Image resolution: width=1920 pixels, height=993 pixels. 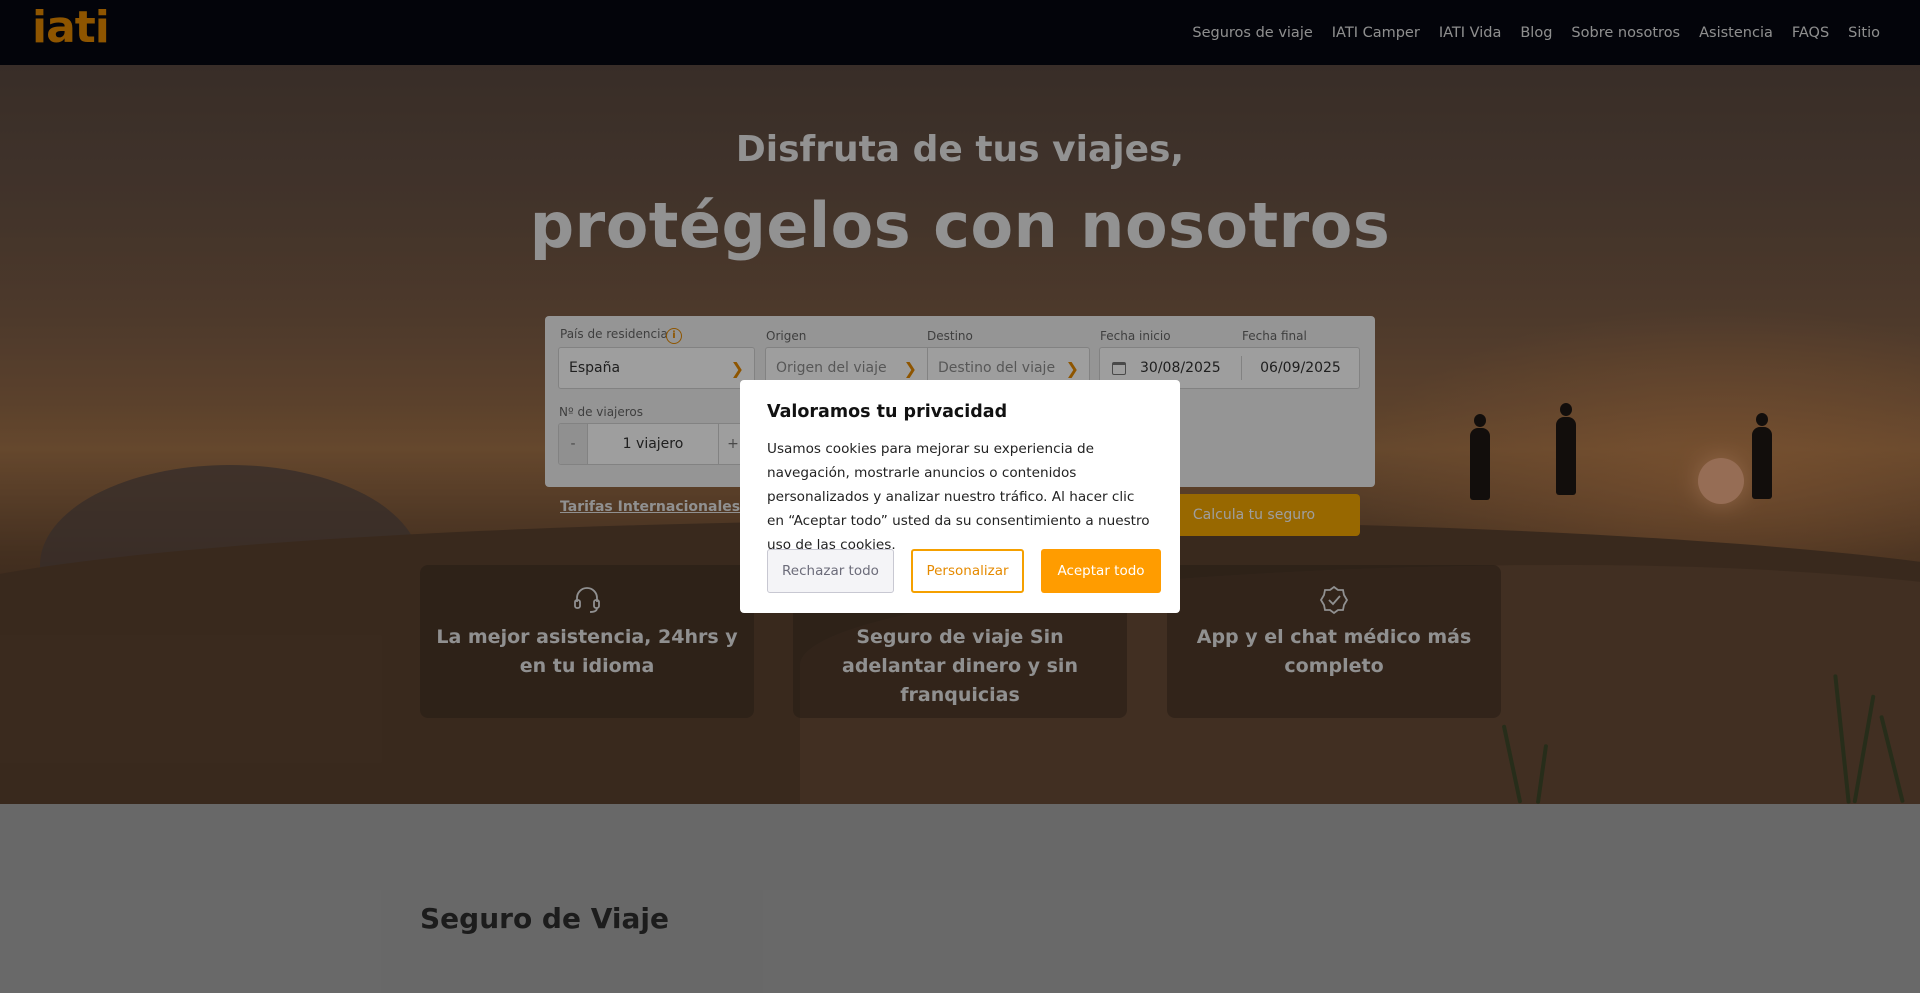 I want to click on cookie-title: Valoramos tu privacidad, so click(x=887, y=412).